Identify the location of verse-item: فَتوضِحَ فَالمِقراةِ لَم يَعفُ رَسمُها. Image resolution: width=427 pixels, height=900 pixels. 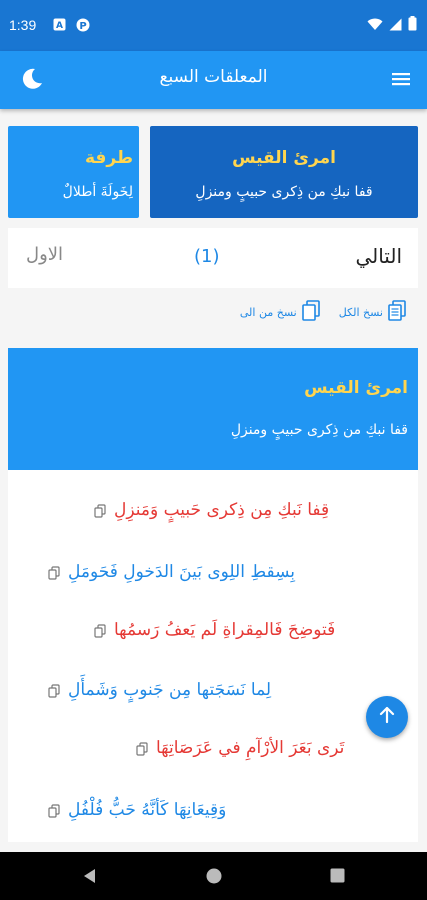
(214, 630).